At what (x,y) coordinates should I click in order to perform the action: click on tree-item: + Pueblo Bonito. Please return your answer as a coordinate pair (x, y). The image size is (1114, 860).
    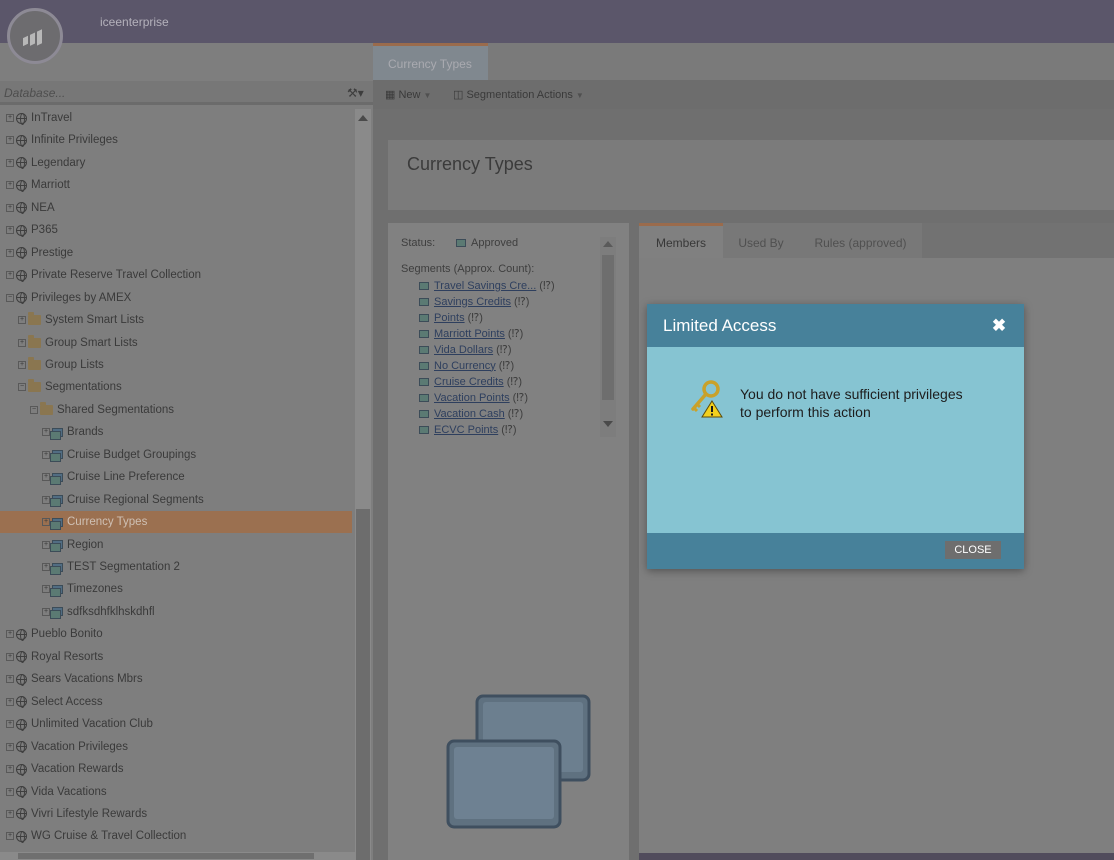
    Looking at the image, I should click on (176, 634).